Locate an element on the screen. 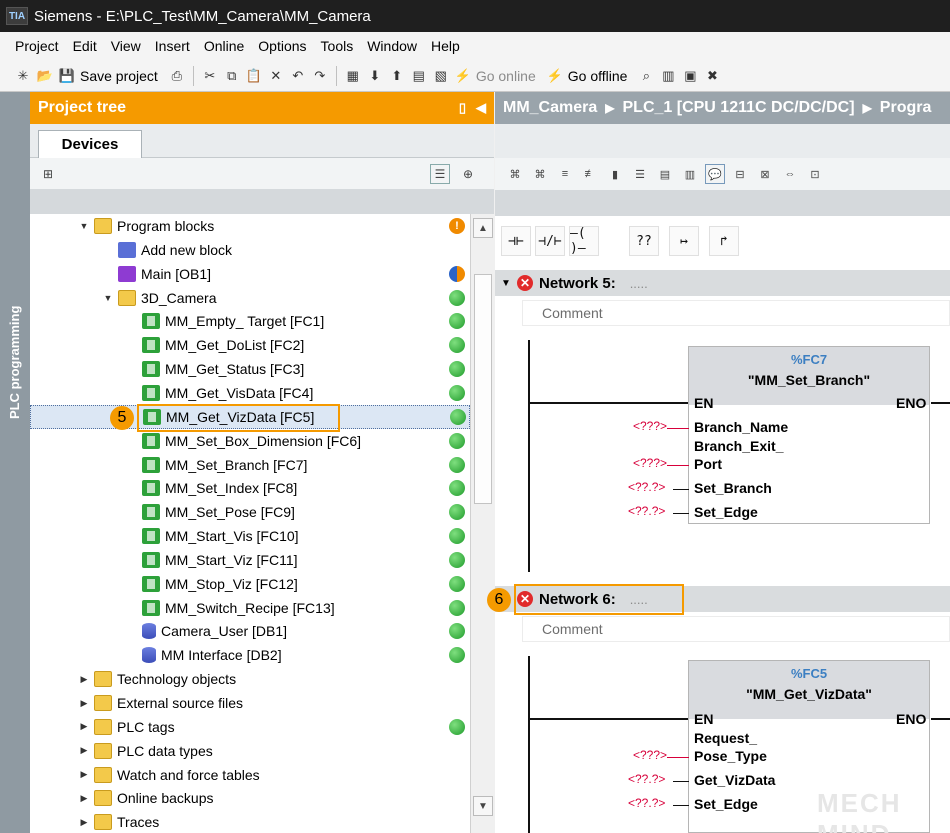 The width and height of the screenshot is (950, 833). tree-item: MM_Empty_ Target [FC1] is located at coordinates (250, 321).